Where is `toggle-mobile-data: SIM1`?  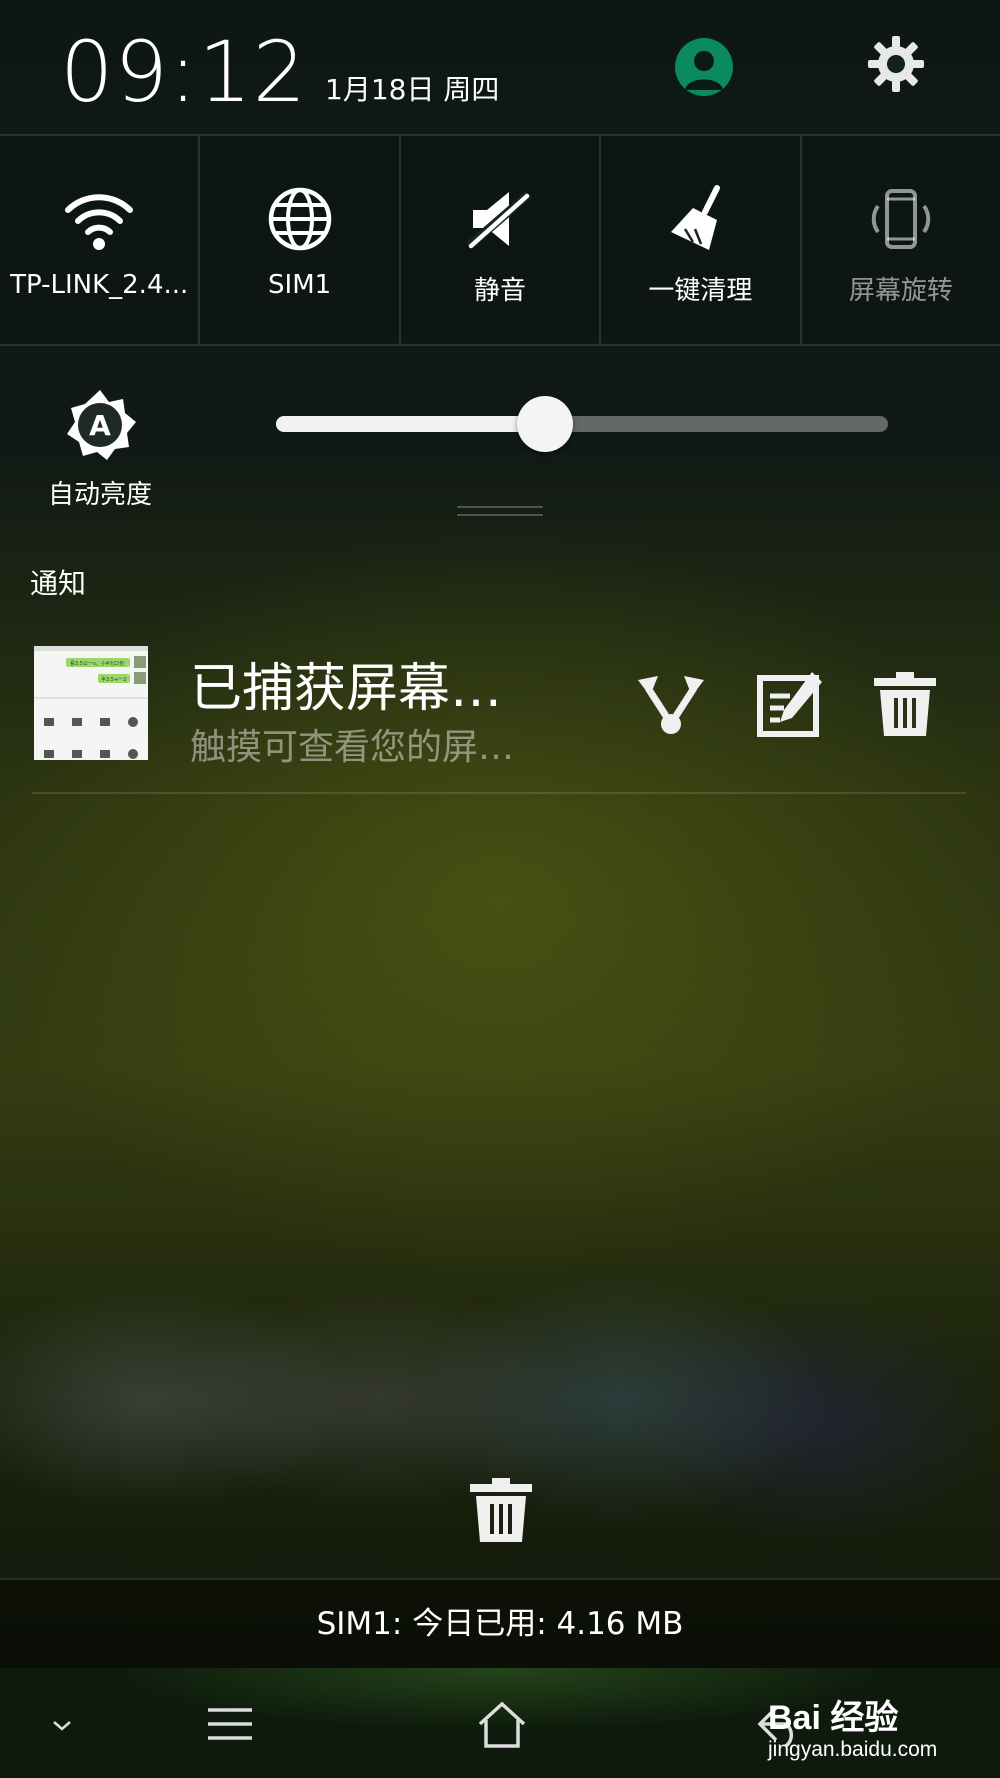 toggle-mobile-data: SIM1 is located at coordinates (300, 240).